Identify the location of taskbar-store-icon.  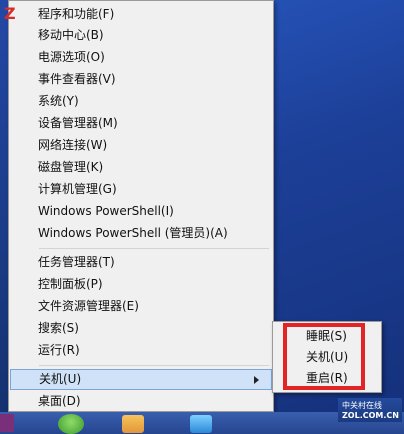
(201, 424).